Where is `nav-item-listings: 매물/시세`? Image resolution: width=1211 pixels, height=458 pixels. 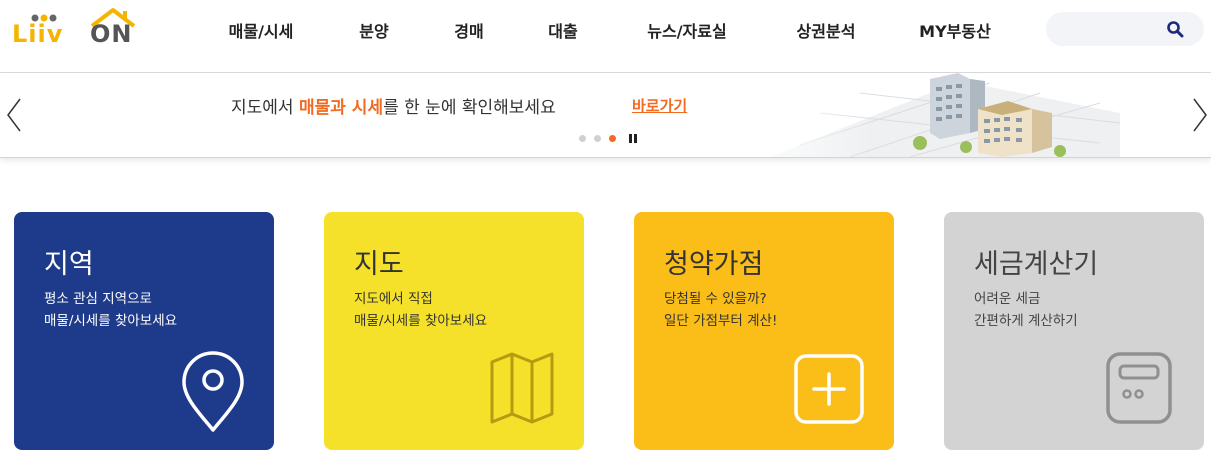 nav-item-listings: 매물/시세 is located at coordinates (261, 30).